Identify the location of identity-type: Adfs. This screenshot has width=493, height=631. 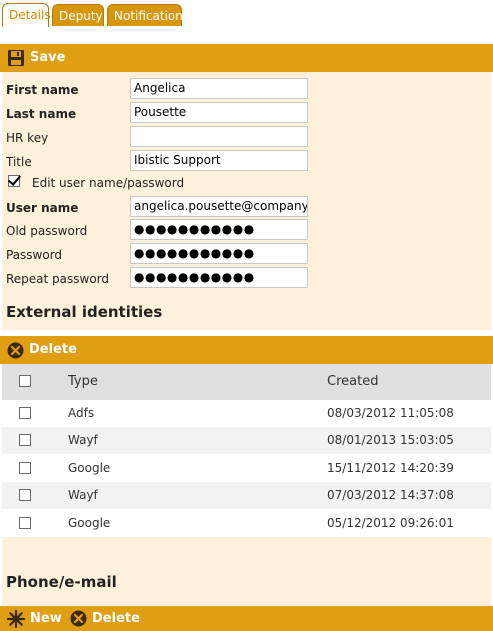
(81, 413).